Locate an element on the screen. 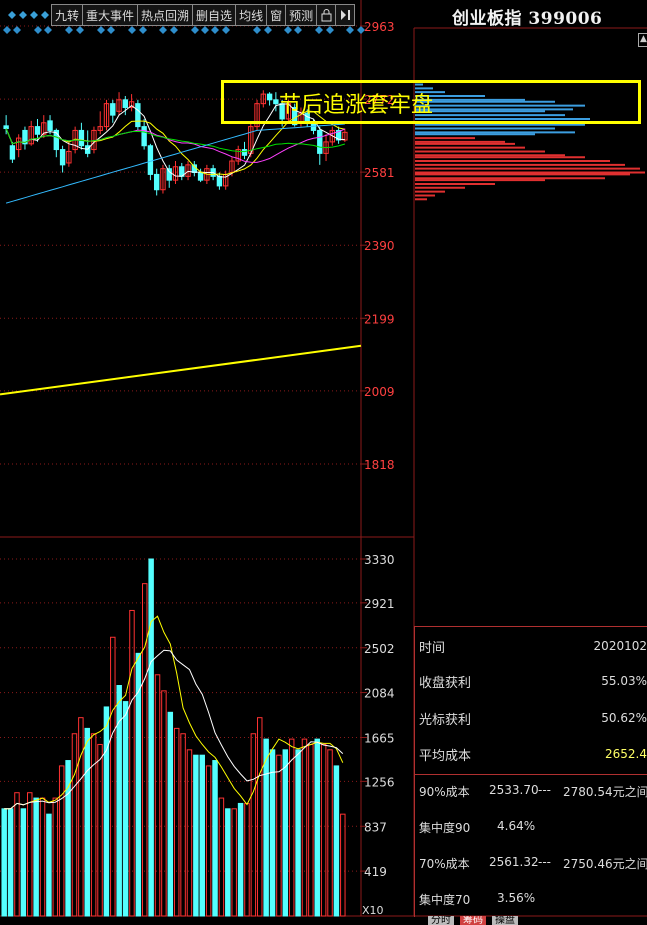 The height and width of the screenshot is (925, 647). conc90-label: 集中度90 is located at coordinates (445, 828).